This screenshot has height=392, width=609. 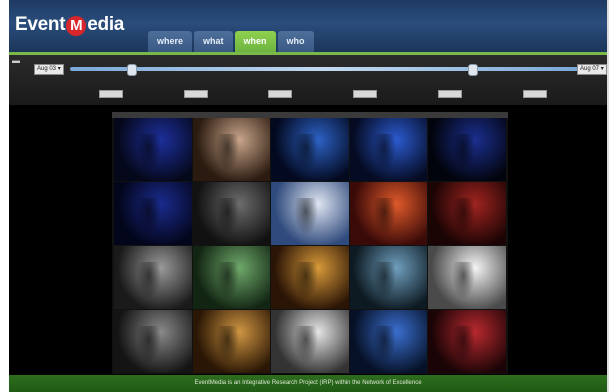 I want to click on end-date-label: Aug 07, so click(x=590, y=69).